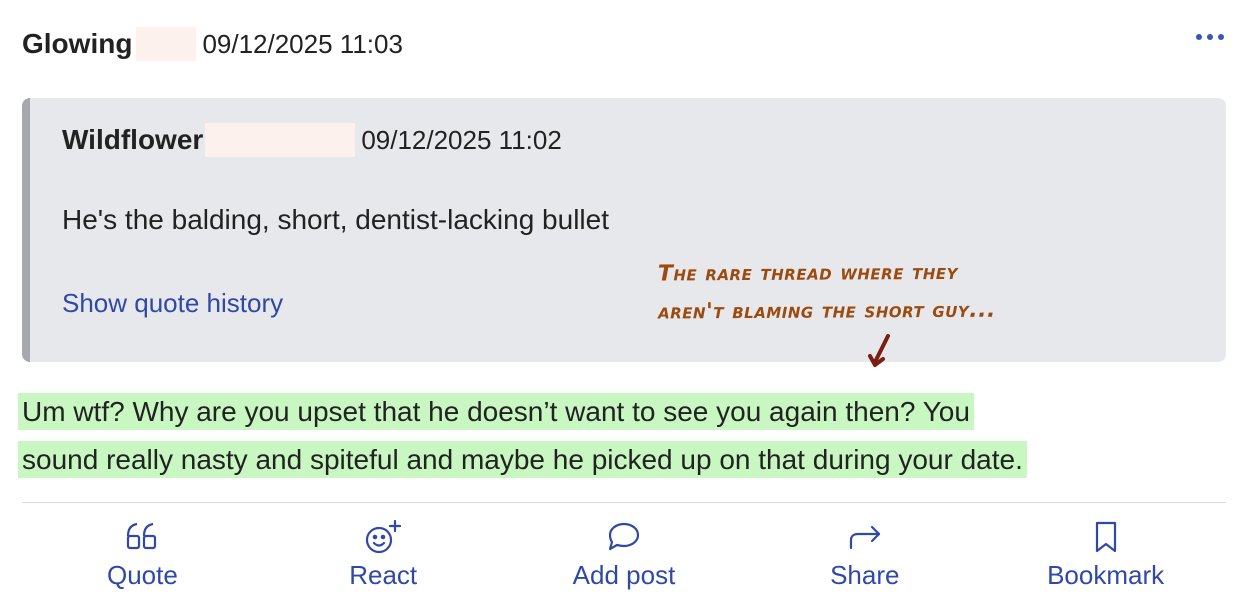  I want to click on post-author: Glowing, so click(77, 44).